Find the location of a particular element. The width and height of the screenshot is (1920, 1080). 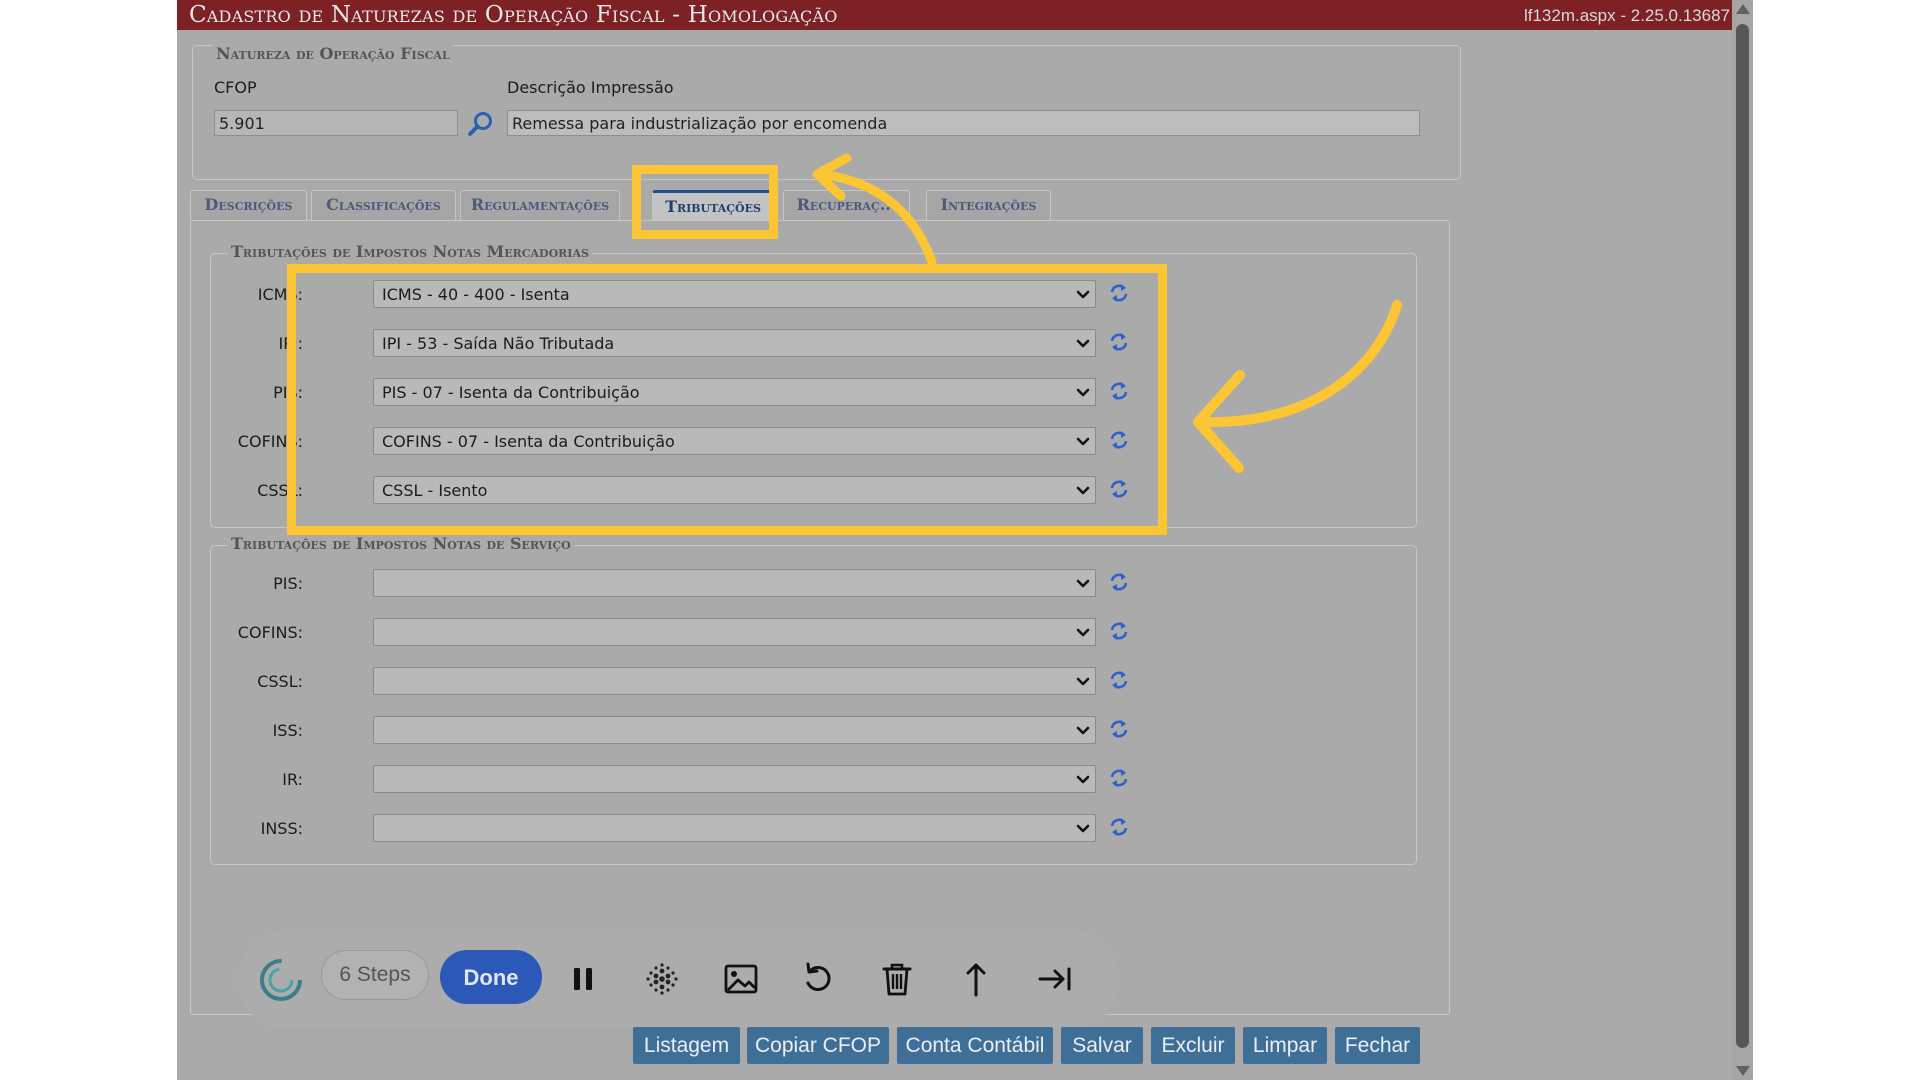

fechar-button: Fechar is located at coordinates (1377, 1045).